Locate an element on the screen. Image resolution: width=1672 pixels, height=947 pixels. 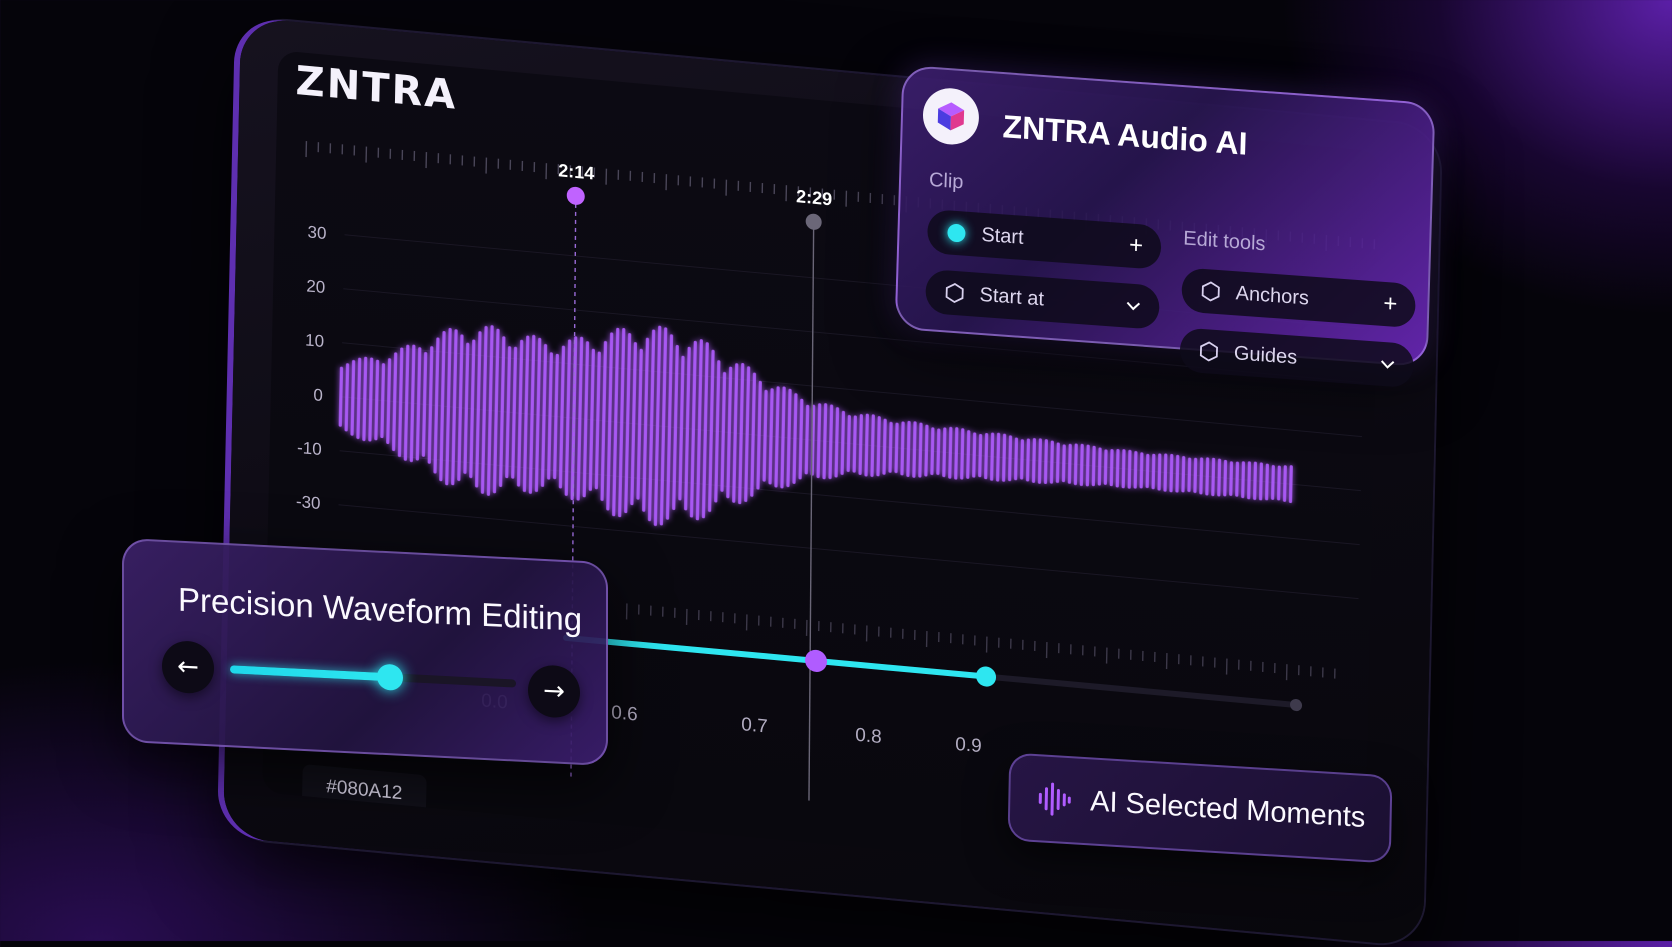
y-tick-label: 30 is located at coordinates (316, 232).